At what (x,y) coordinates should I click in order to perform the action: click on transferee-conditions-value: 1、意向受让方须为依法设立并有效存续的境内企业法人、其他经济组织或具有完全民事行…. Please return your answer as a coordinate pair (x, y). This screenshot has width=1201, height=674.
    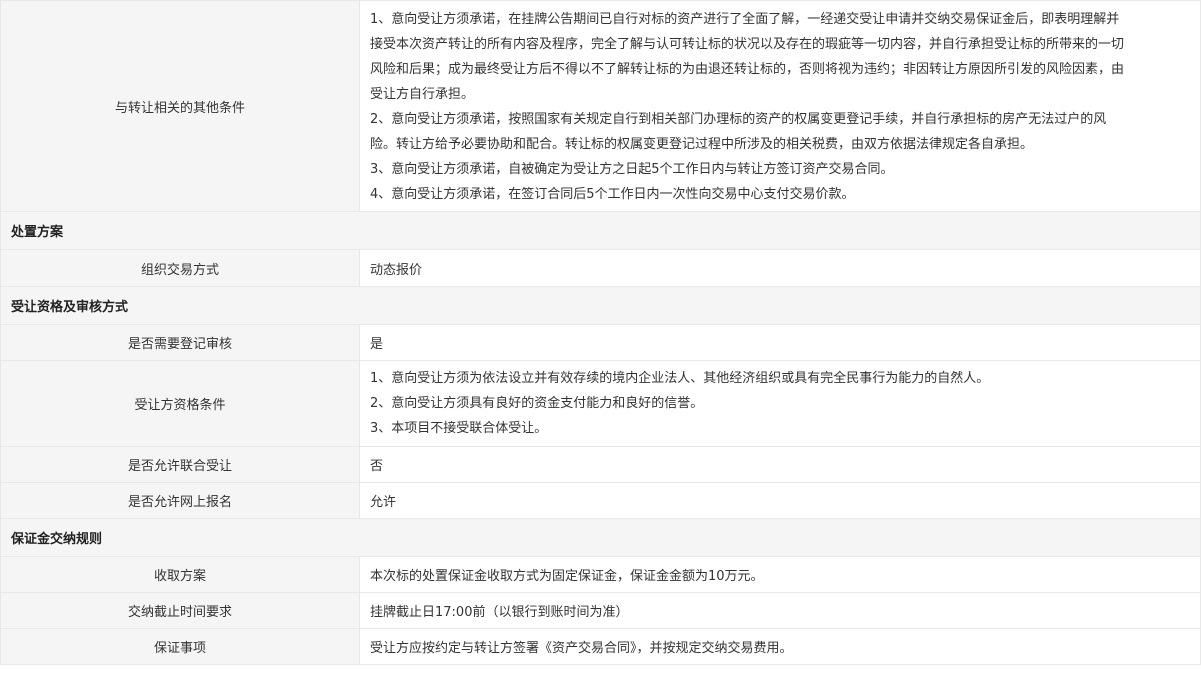
    Looking at the image, I should click on (780, 403).